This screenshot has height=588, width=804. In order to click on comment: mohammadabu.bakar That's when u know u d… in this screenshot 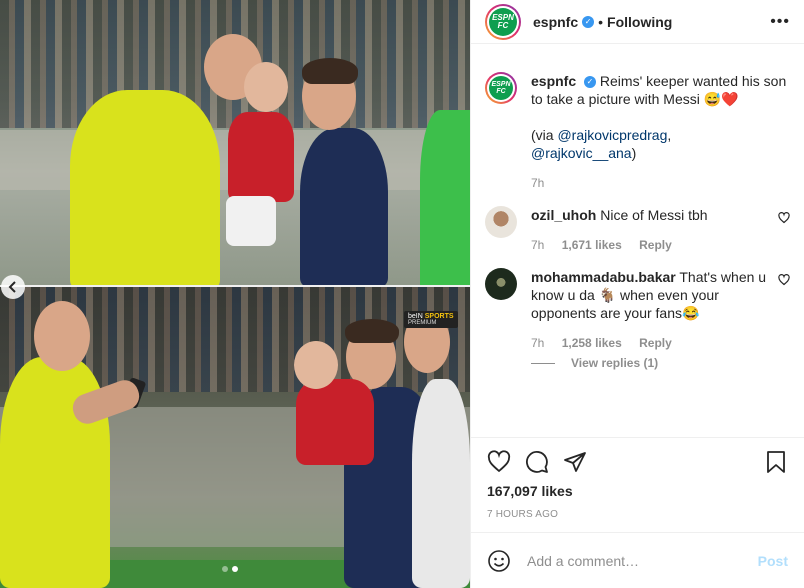, I will do `click(637, 310)`.